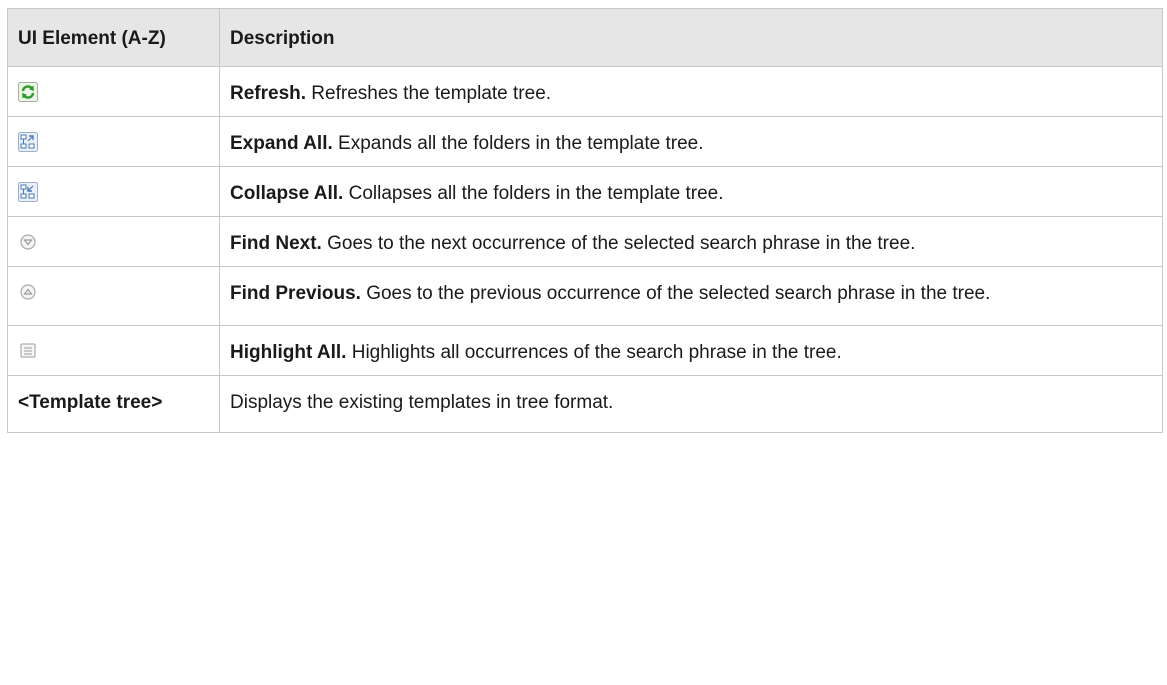  I want to click on term-label: Highlight All., so click(288, 352).